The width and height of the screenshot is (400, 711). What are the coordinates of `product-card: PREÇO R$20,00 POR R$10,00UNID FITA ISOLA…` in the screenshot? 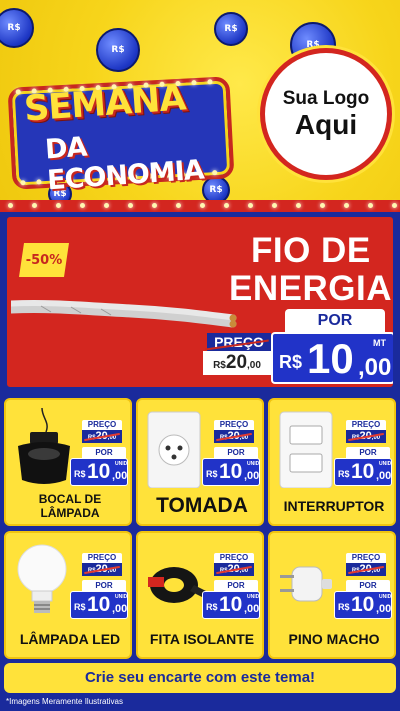 It's located at (200, 595).